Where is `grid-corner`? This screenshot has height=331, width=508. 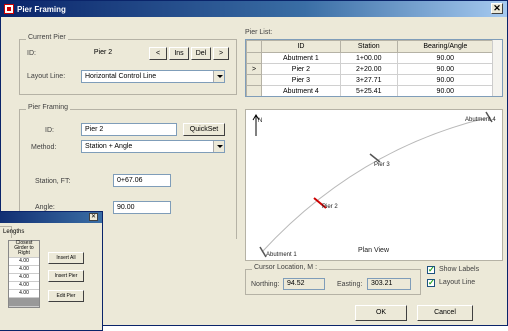 grid-corner is located at coordinates (254, 46).